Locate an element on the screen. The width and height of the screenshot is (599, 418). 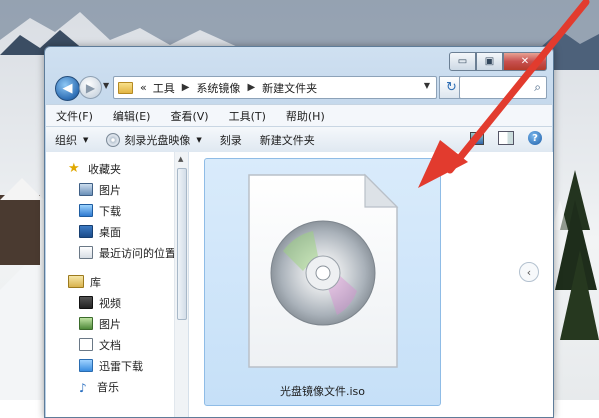
help-icon: ? is located at coordinates (535, 138).